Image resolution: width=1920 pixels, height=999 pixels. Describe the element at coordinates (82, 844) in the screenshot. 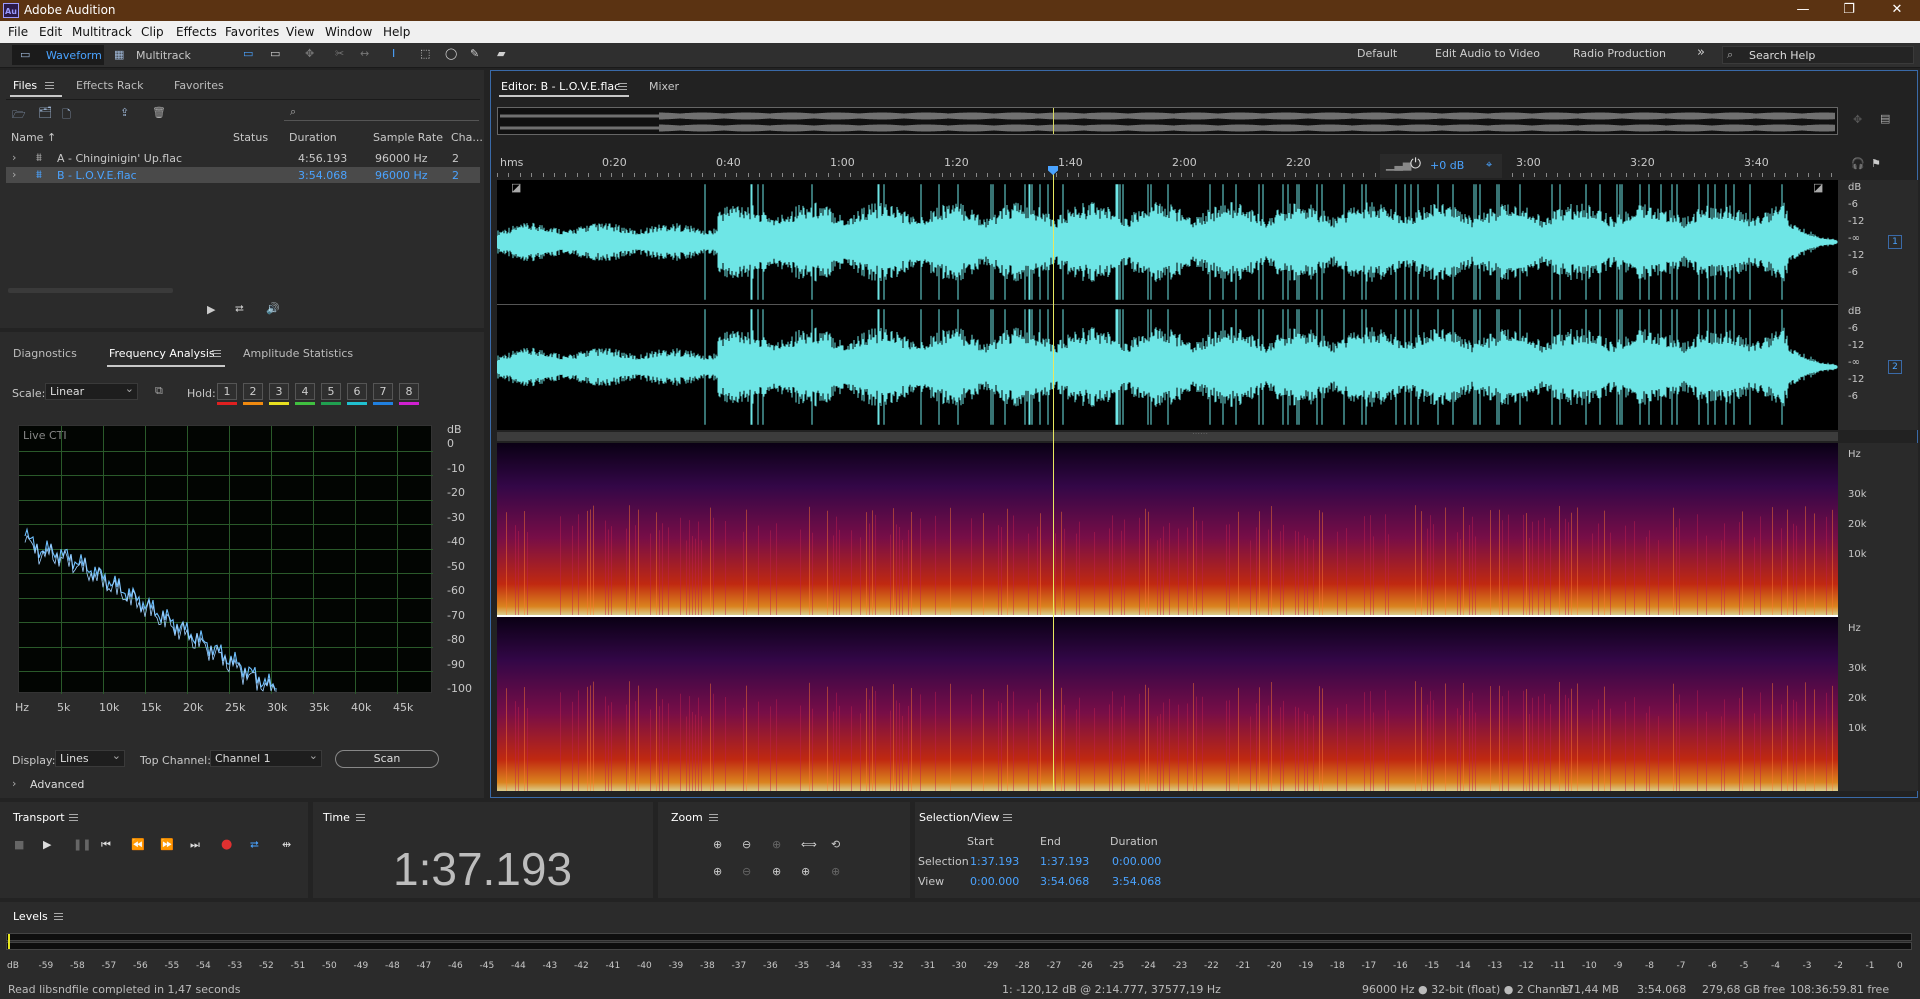

I see `pause-icon: ❚❚` at that location.